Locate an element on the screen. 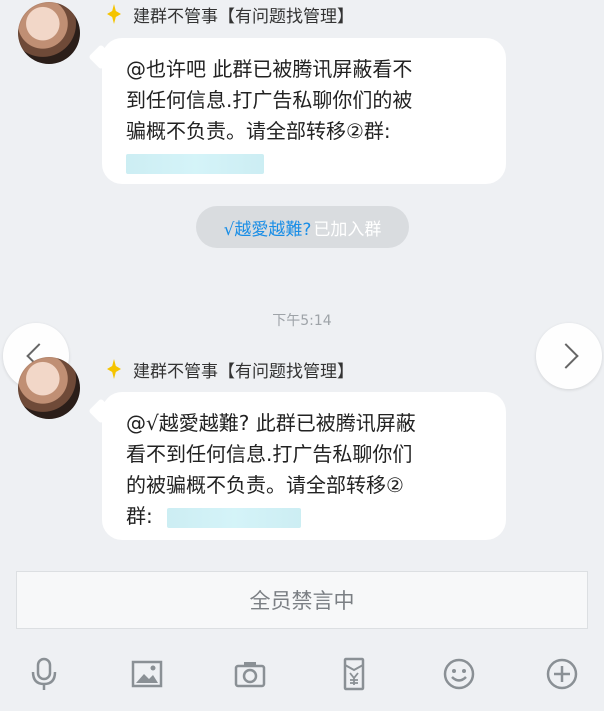 This screenshot has height=711, width=604. red-packet-icon is located at coordinates (354, 674).